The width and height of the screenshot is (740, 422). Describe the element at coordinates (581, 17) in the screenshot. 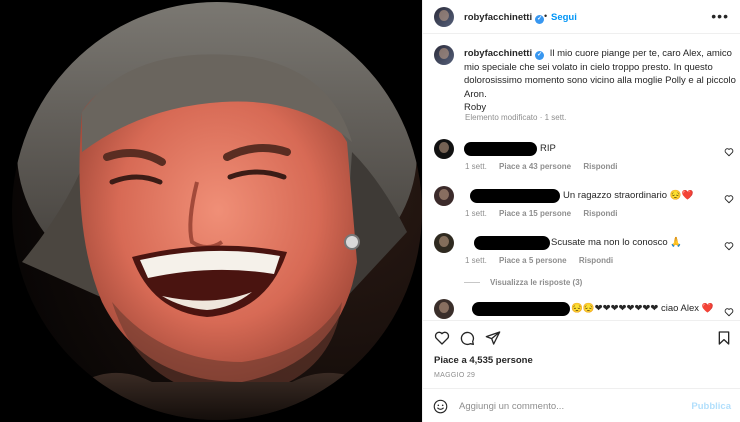

I see `post-header: robyfacchinetti ✓ • Segui •••` at that location.